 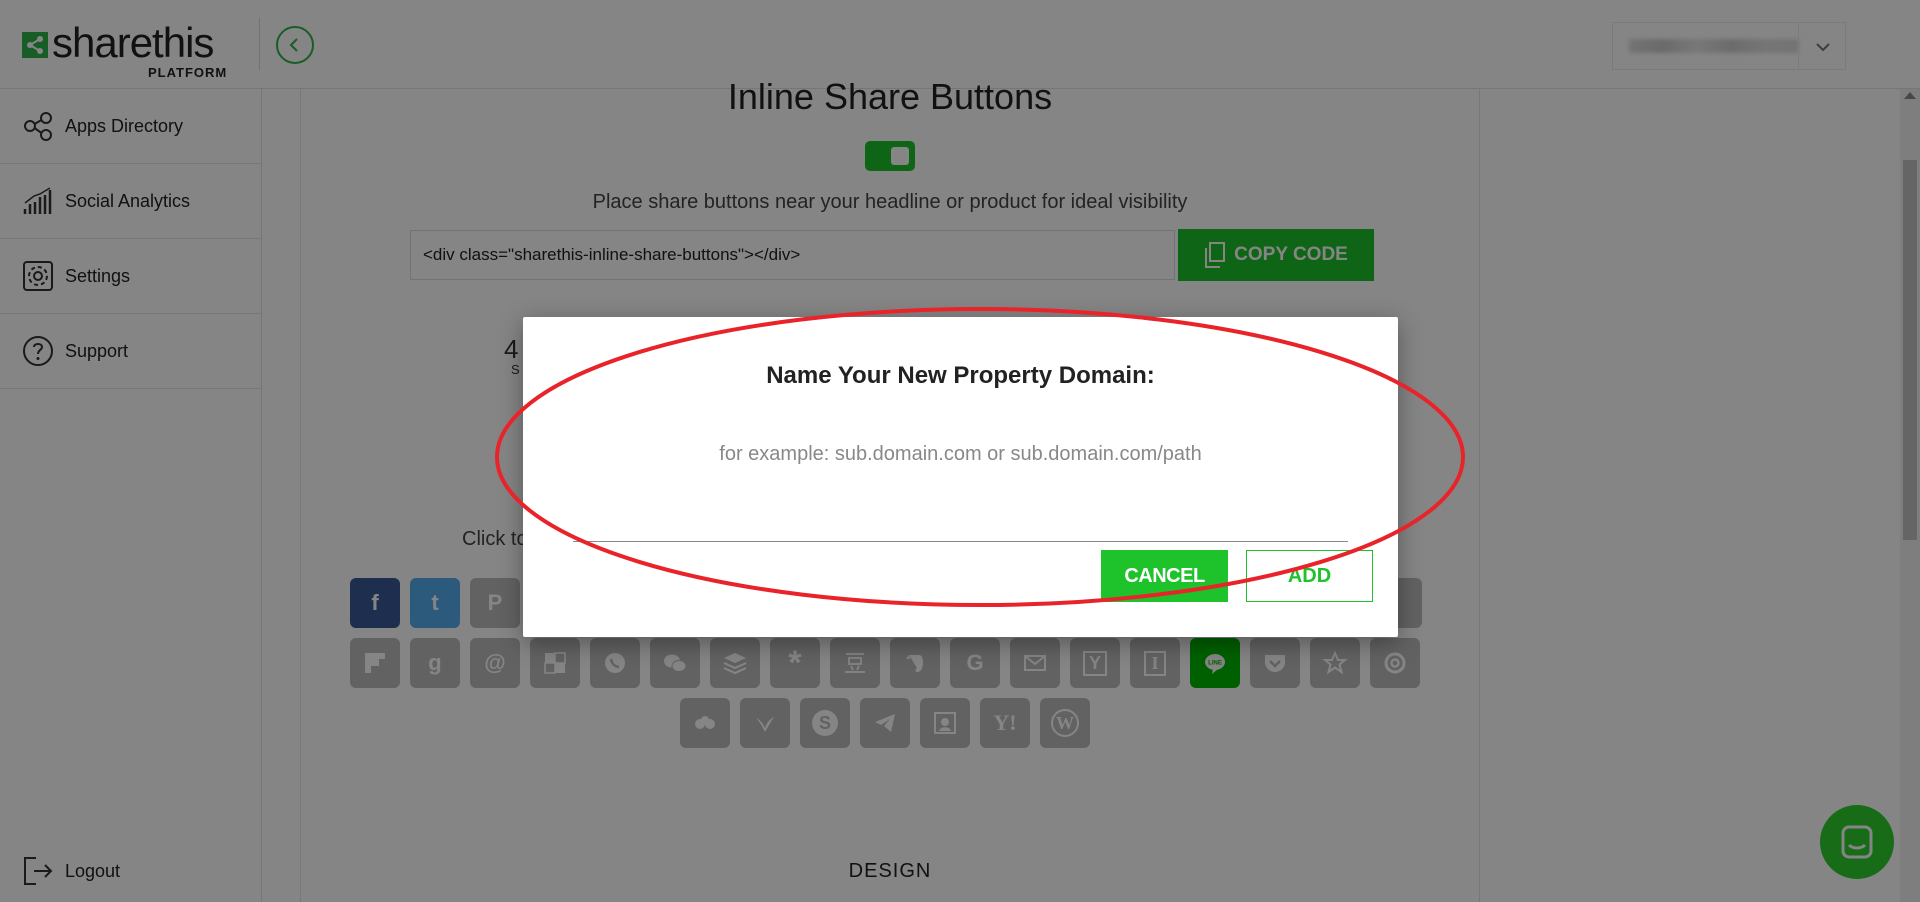 What do you see at coordinates (960, 479) in the screenshot?
I see `domain-input` at bounding box center [960, 479].